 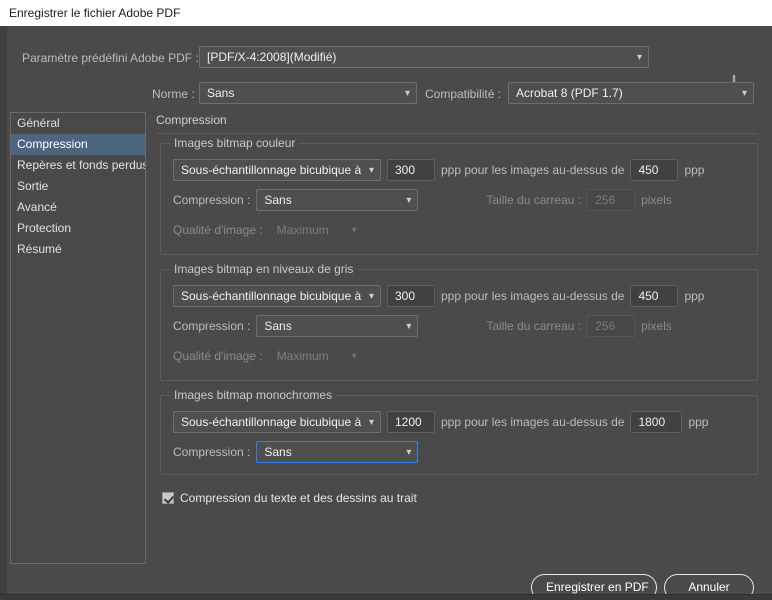 I want to click on mono-compression-dropdown: Sans ▾, so click(x=337, y=452).